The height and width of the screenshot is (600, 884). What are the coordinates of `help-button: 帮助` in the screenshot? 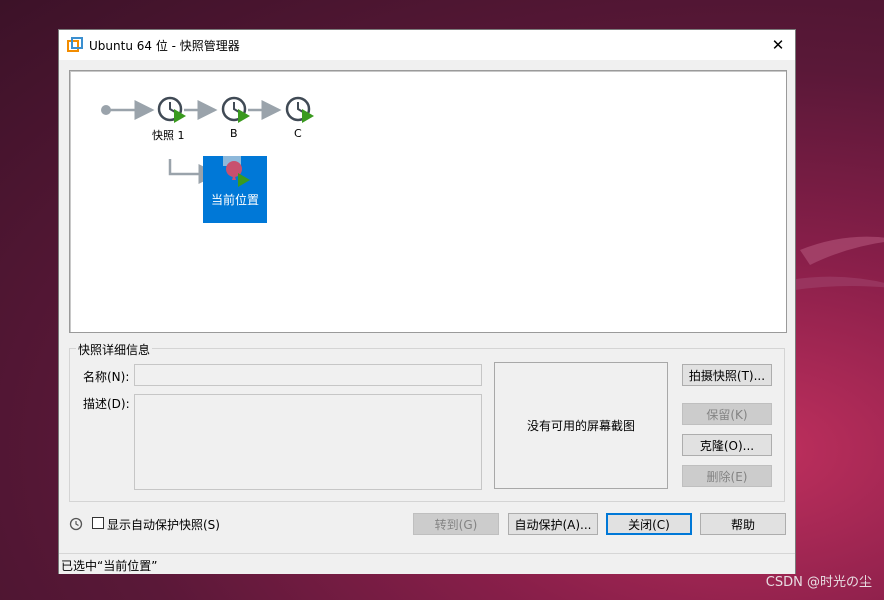 It's located at (743, 524).